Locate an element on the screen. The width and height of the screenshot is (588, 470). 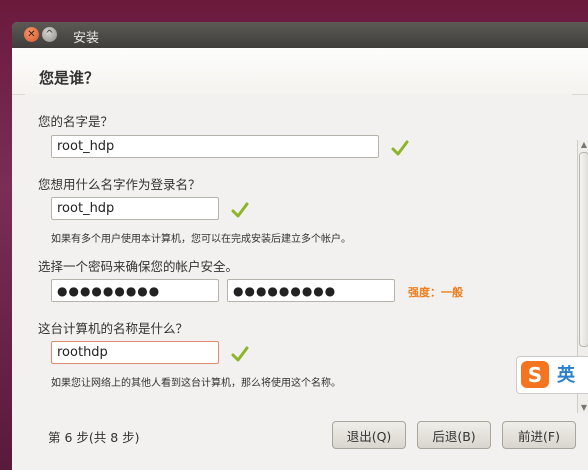
name-valid-check-icon is located at coordinates (400, 148).